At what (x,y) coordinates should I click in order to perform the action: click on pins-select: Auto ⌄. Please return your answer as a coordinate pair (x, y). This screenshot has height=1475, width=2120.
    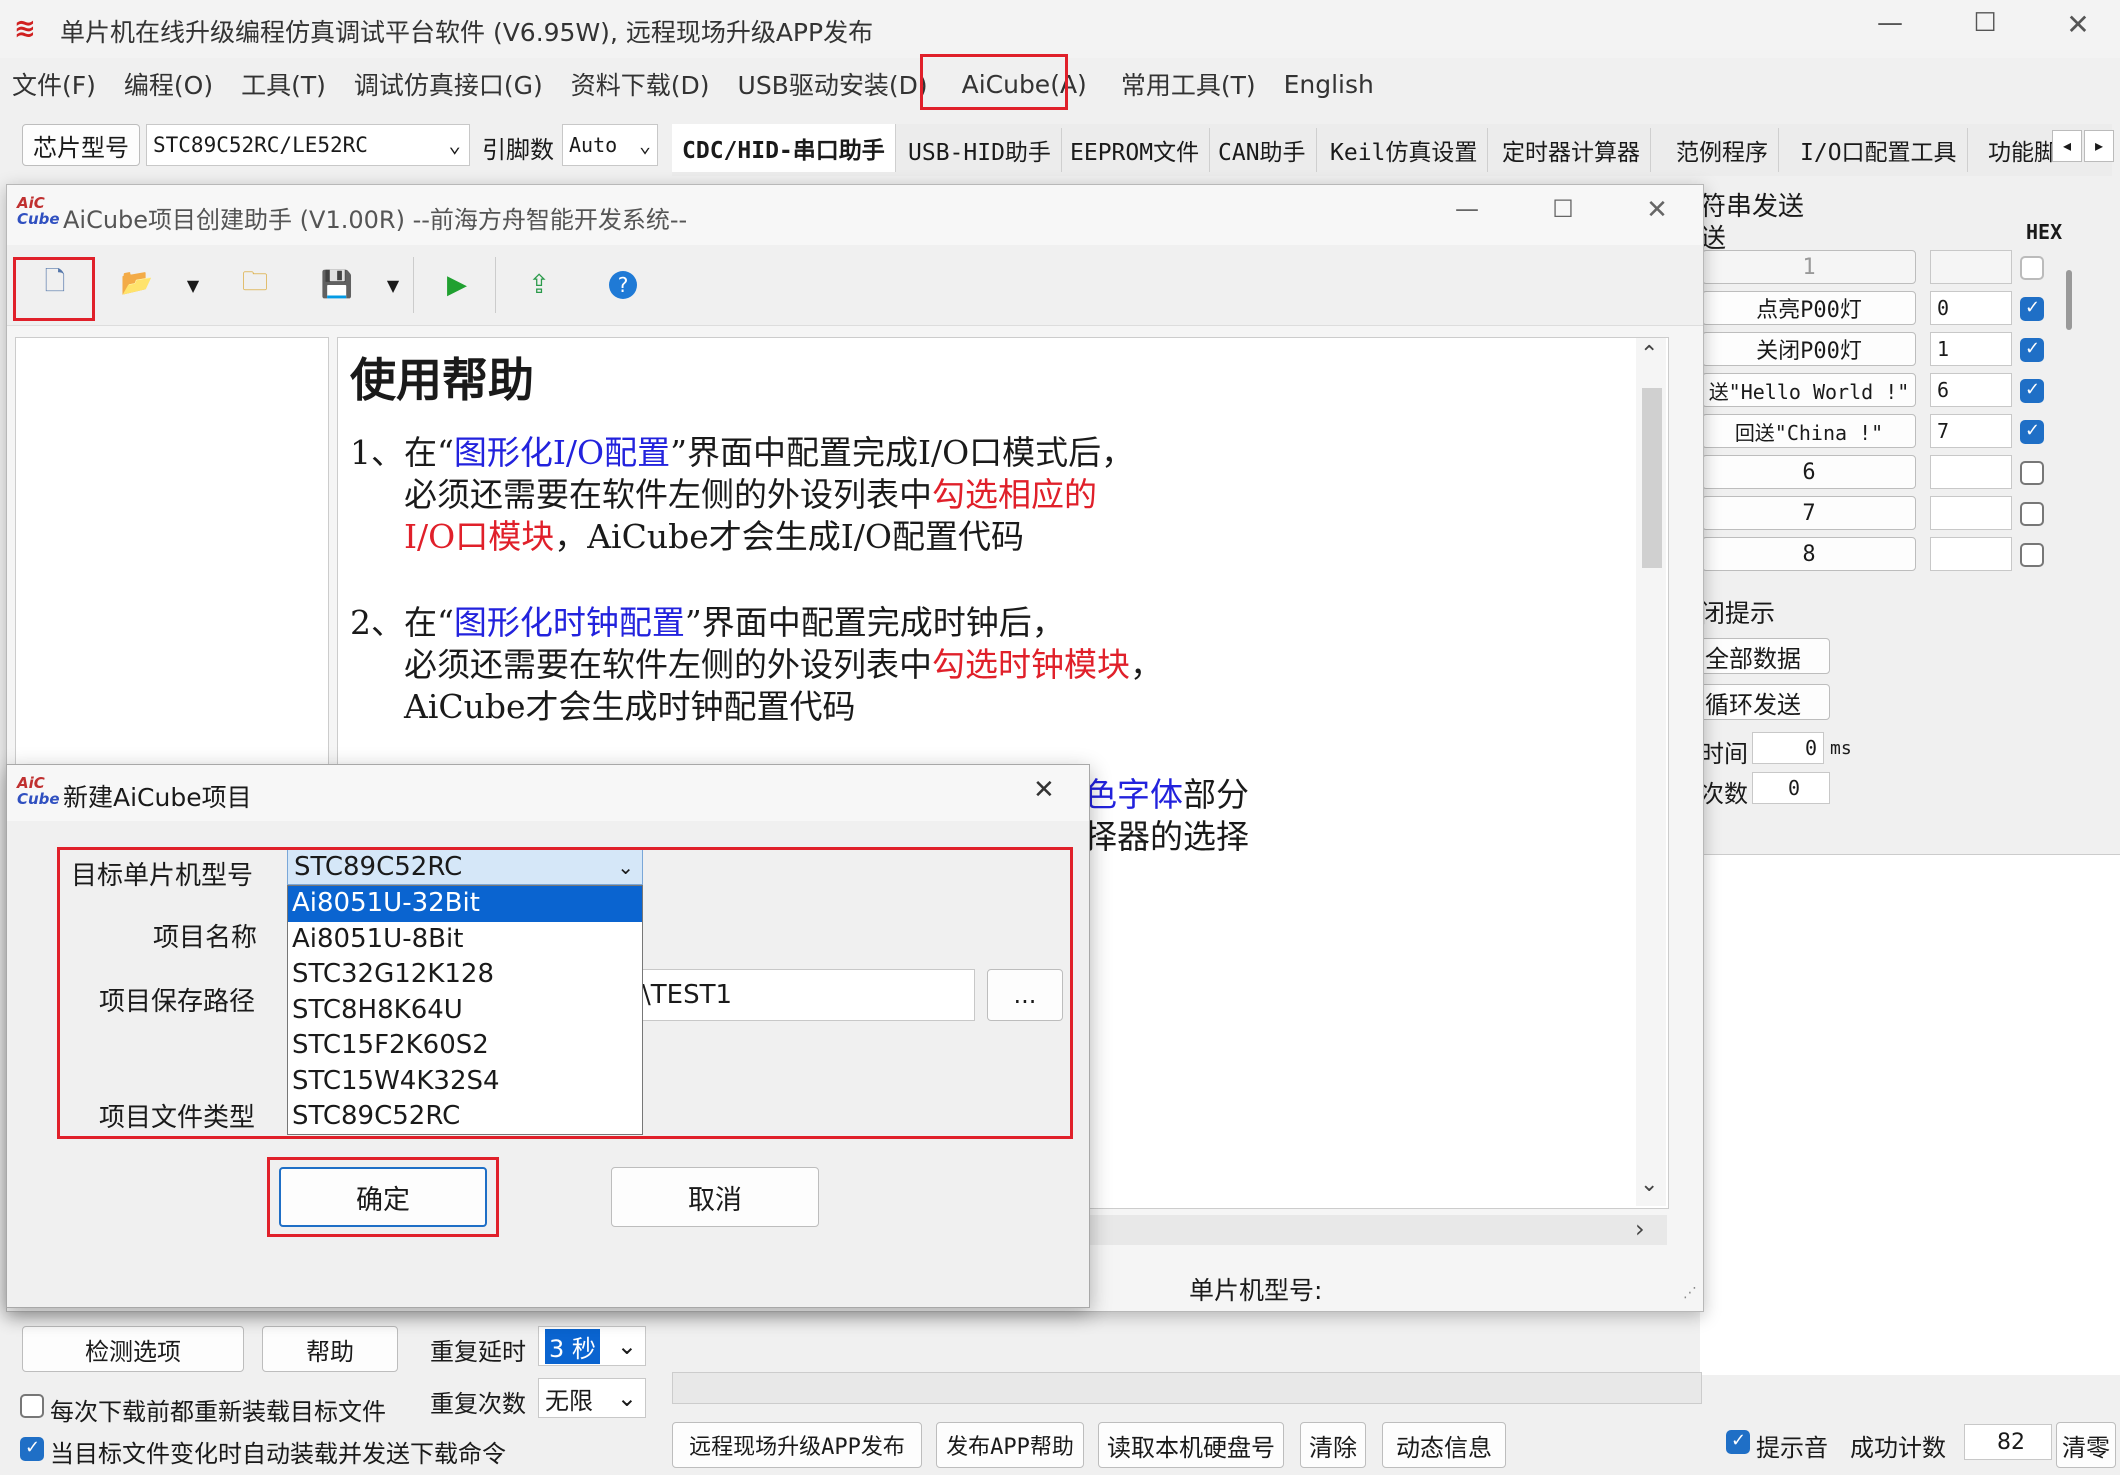
    Looking at the image, I should click on (610, 145).